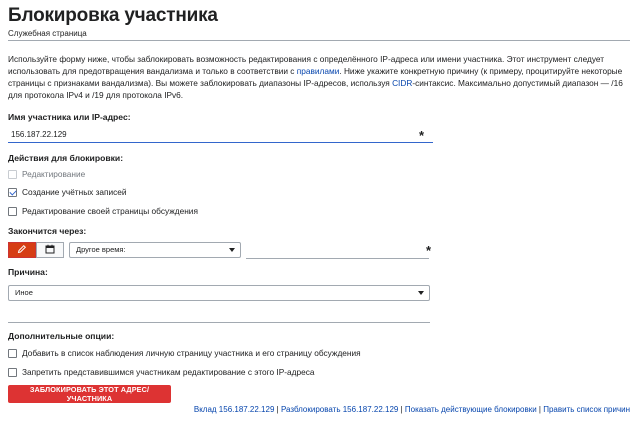 This screenshot has width=640, height=424. I want to click on action-create-account-checkbox, so click(12, 192).